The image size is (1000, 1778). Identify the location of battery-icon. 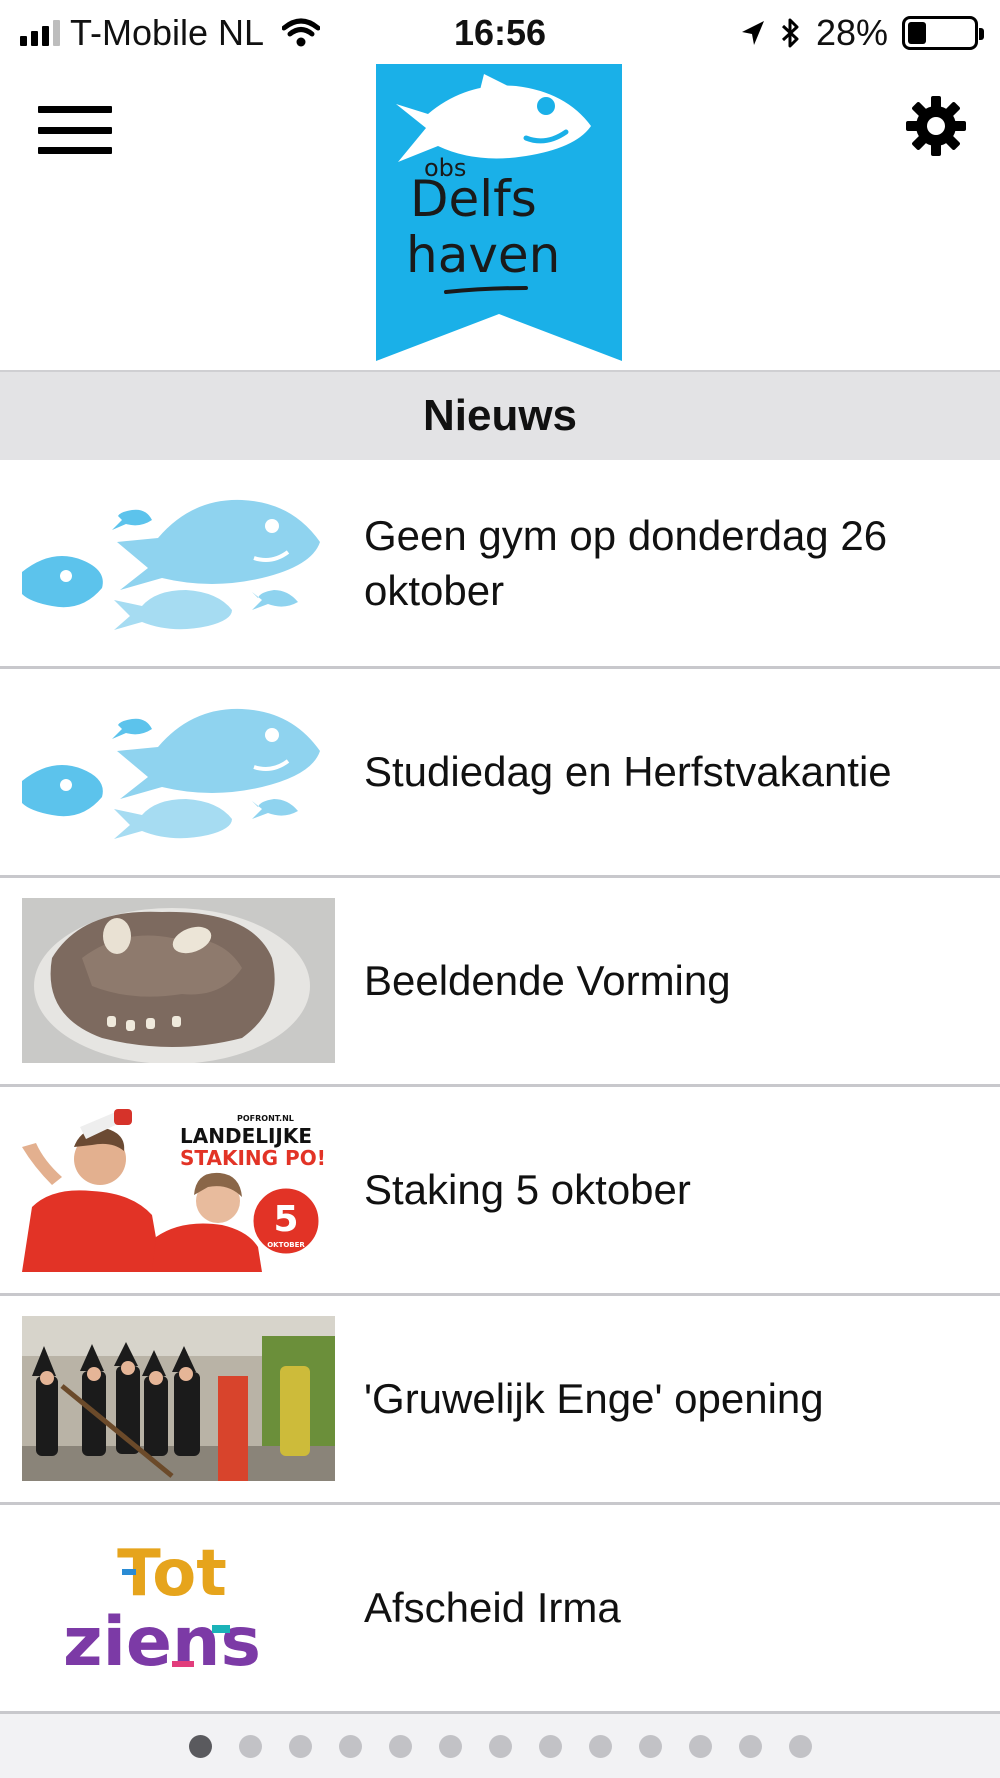
(943, 33).